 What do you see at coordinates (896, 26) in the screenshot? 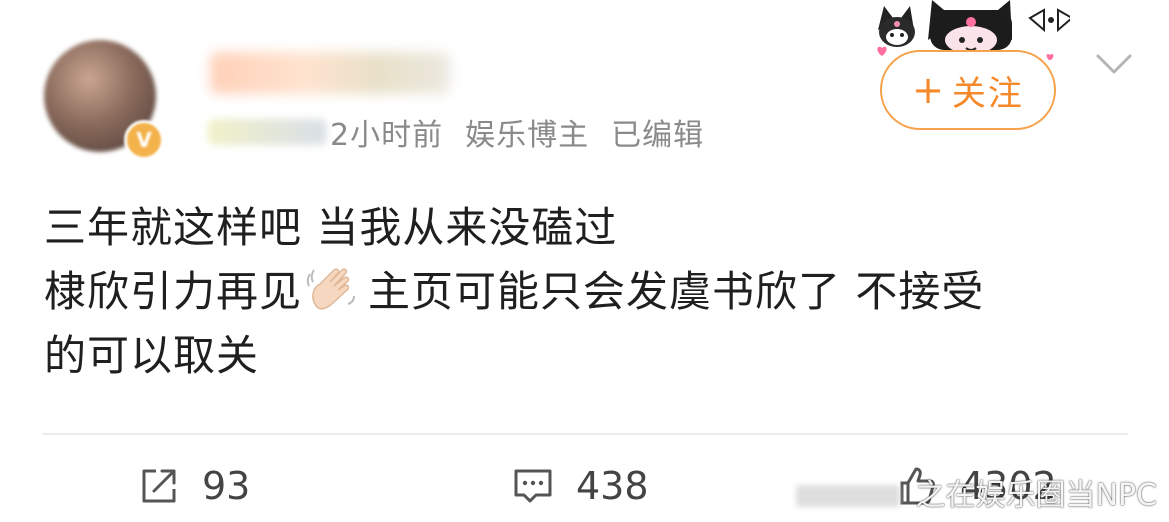
I see `kuromi-head-icon` at bounding box center [896, 26].